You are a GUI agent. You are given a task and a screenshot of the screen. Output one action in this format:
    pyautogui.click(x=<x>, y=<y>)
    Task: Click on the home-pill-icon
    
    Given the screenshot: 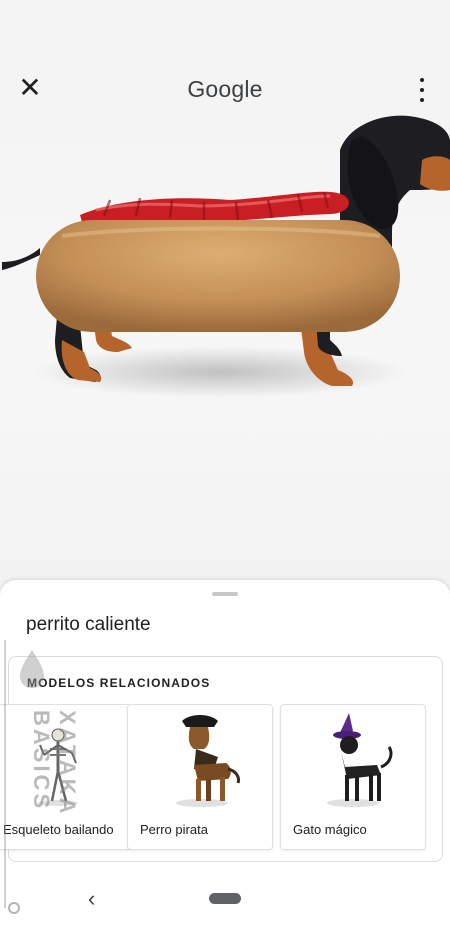 What is the action you would take?
    pyautogui.click(x=225, y=898)
    